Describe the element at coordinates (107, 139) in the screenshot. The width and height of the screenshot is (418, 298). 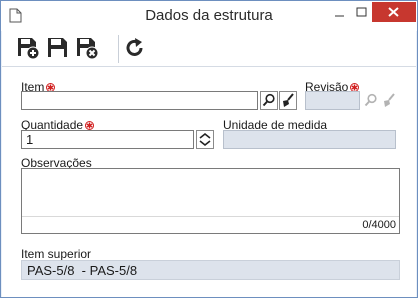
I see `quantidade-input: 1` at that location.